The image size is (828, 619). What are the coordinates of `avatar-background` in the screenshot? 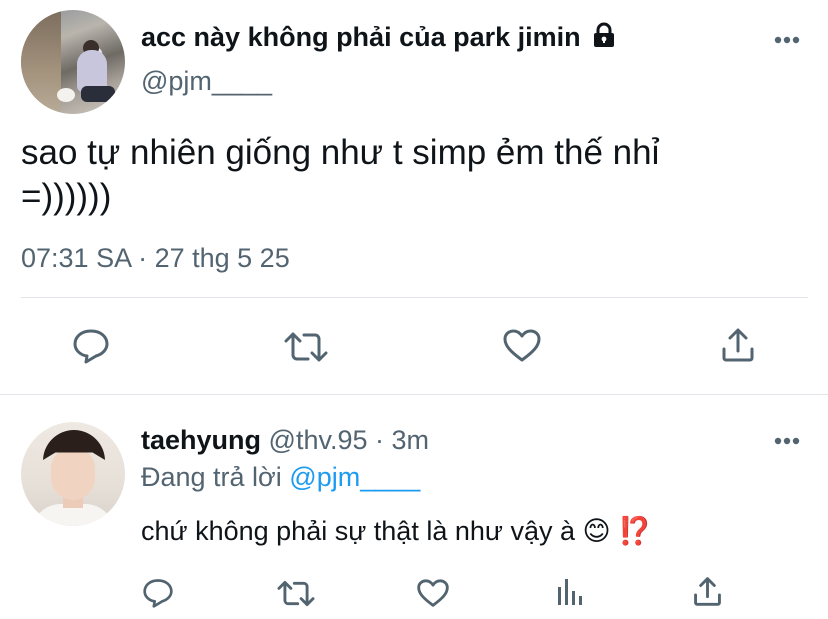 It's located at (41, 62).